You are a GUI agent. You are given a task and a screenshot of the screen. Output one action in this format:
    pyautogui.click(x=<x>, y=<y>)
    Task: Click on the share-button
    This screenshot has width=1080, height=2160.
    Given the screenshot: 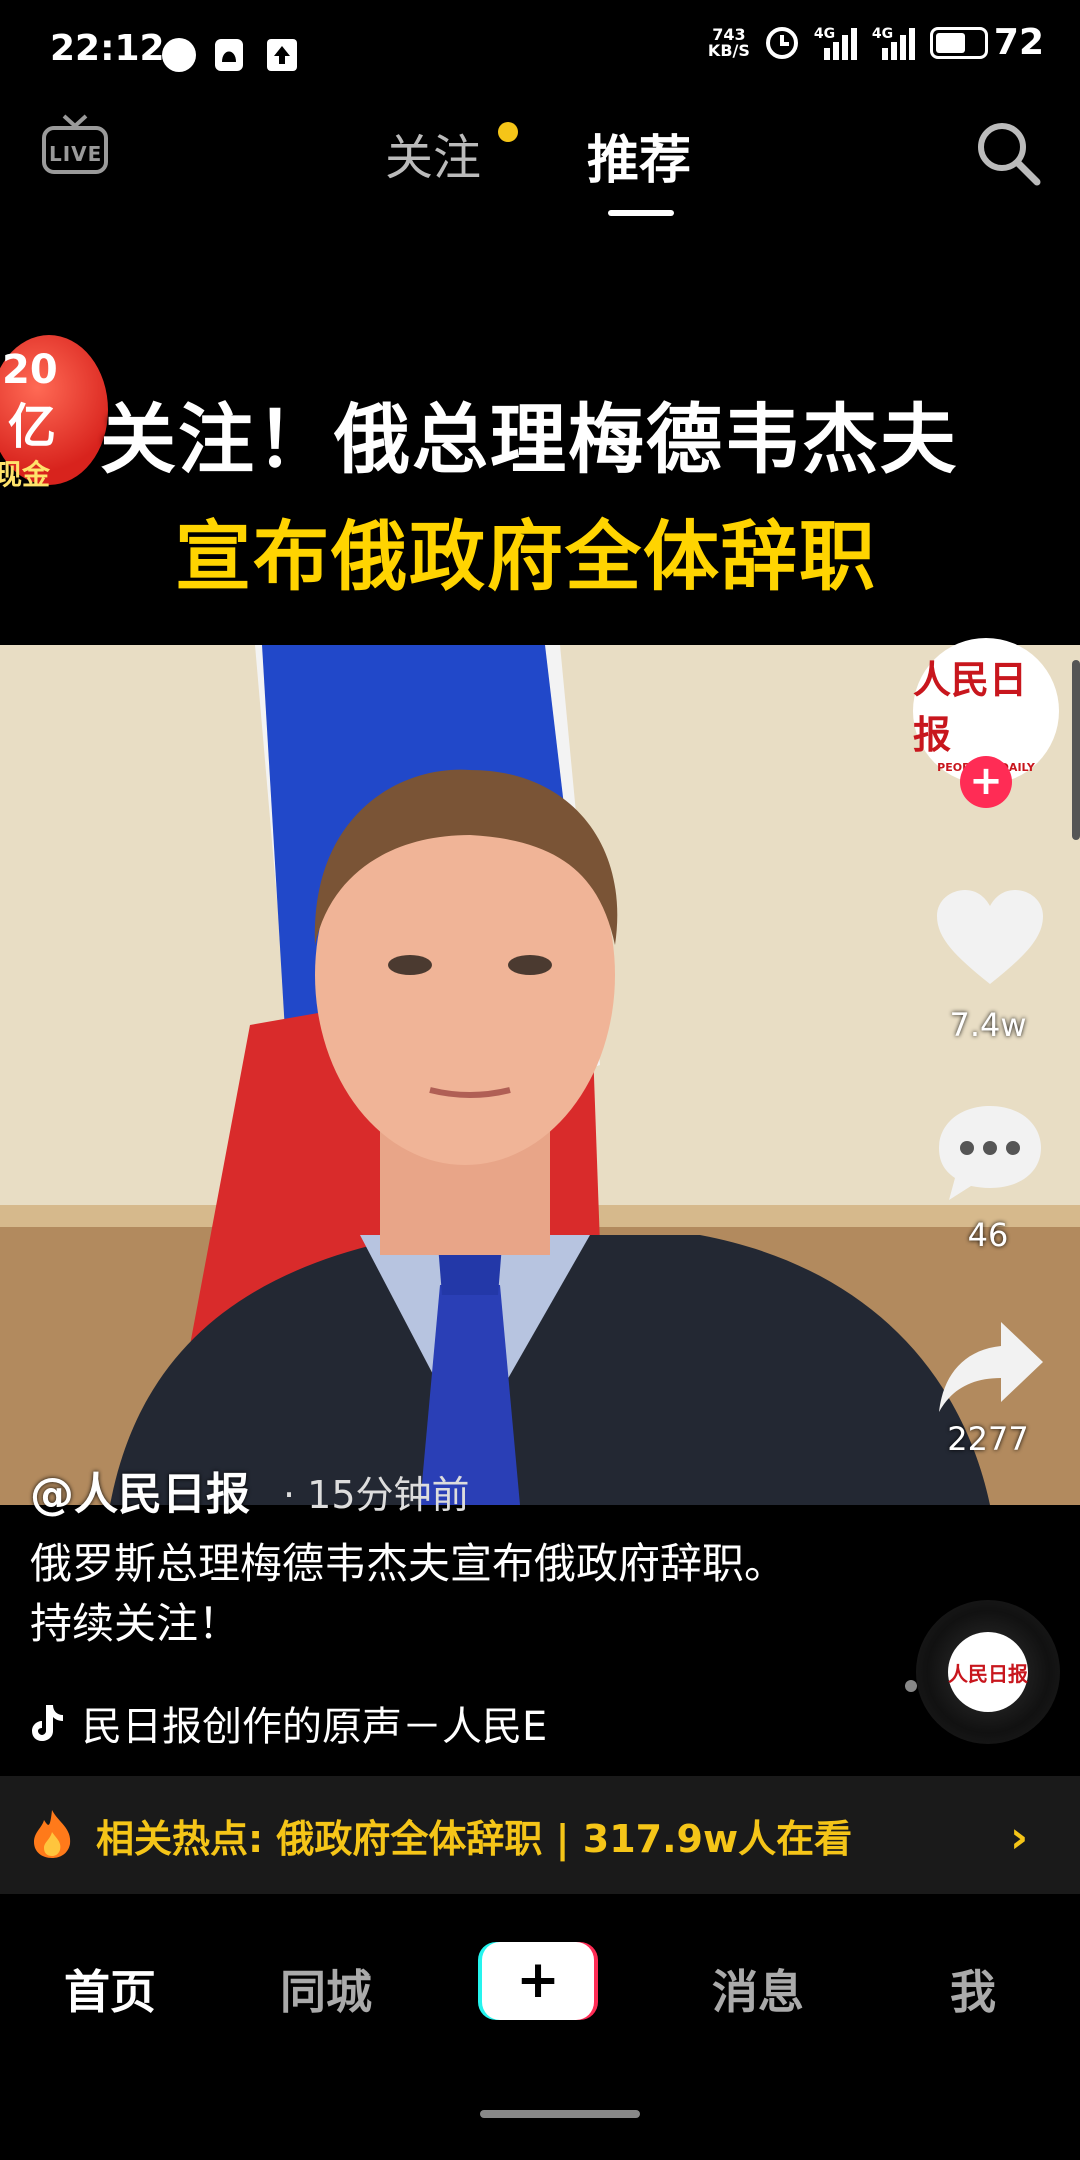 What is the action you would take?
    pyautogui.click(x=990, y=1370)
    